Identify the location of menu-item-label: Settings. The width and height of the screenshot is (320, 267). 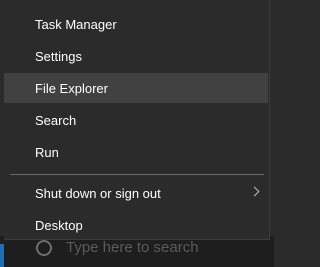
(58, 56).